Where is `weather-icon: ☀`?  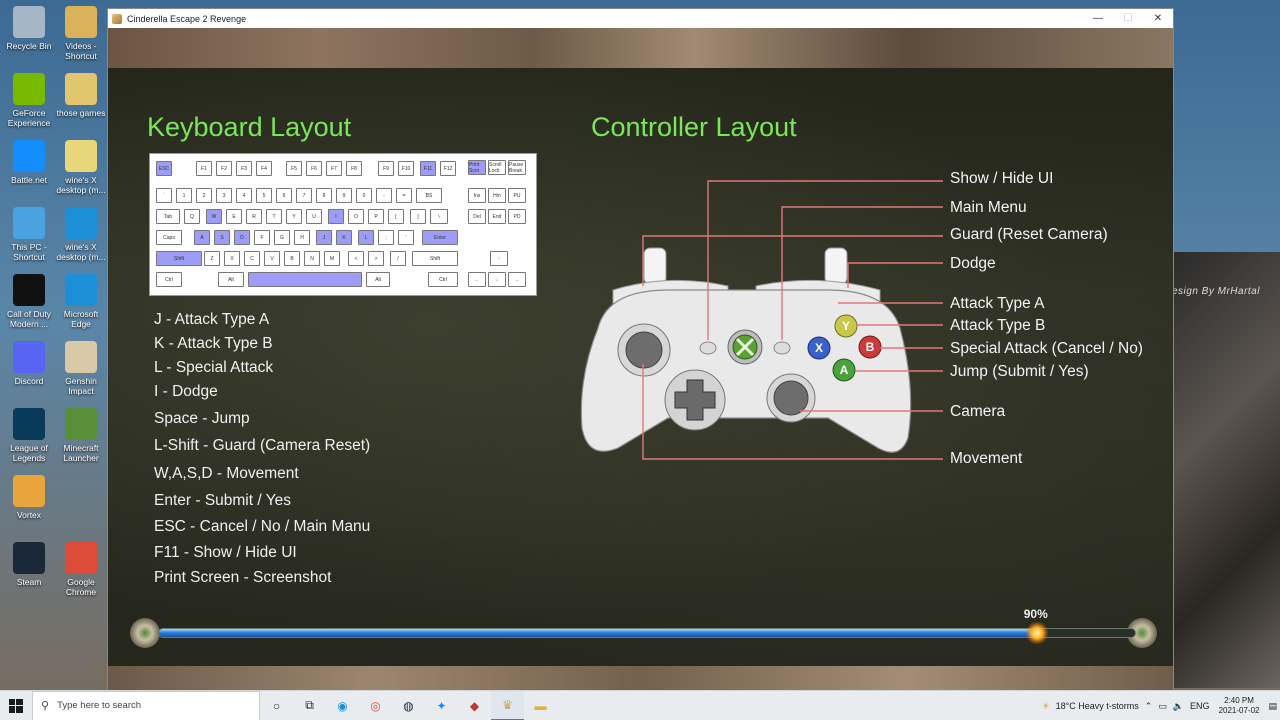 weather-icon: ☀ is located at coordinates (1046, 706).